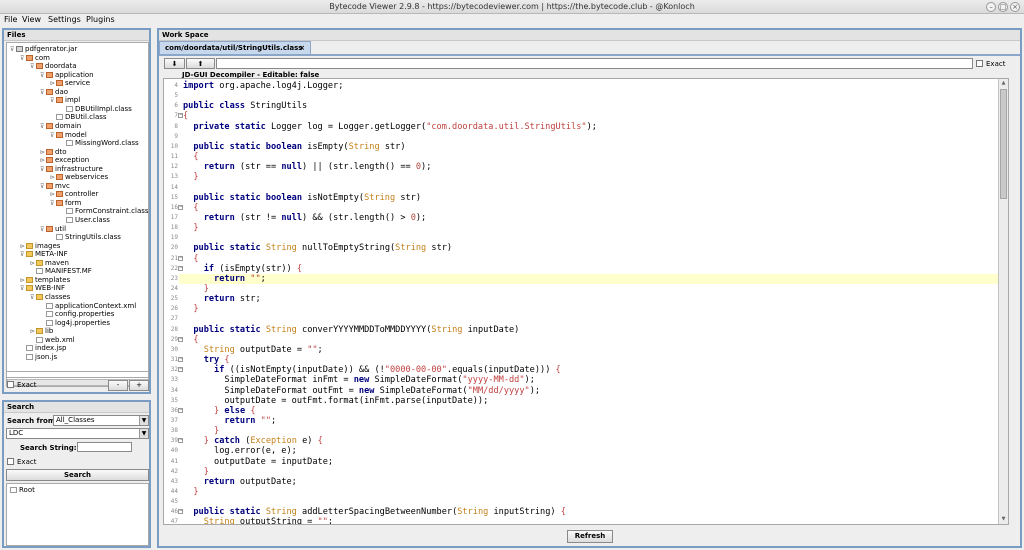 The width and height of the screenshot is (1024, 550). What do you see at coordinates (196, 472) in the screenshot?
I see `code-line: }` at bounding box center [196, 472].